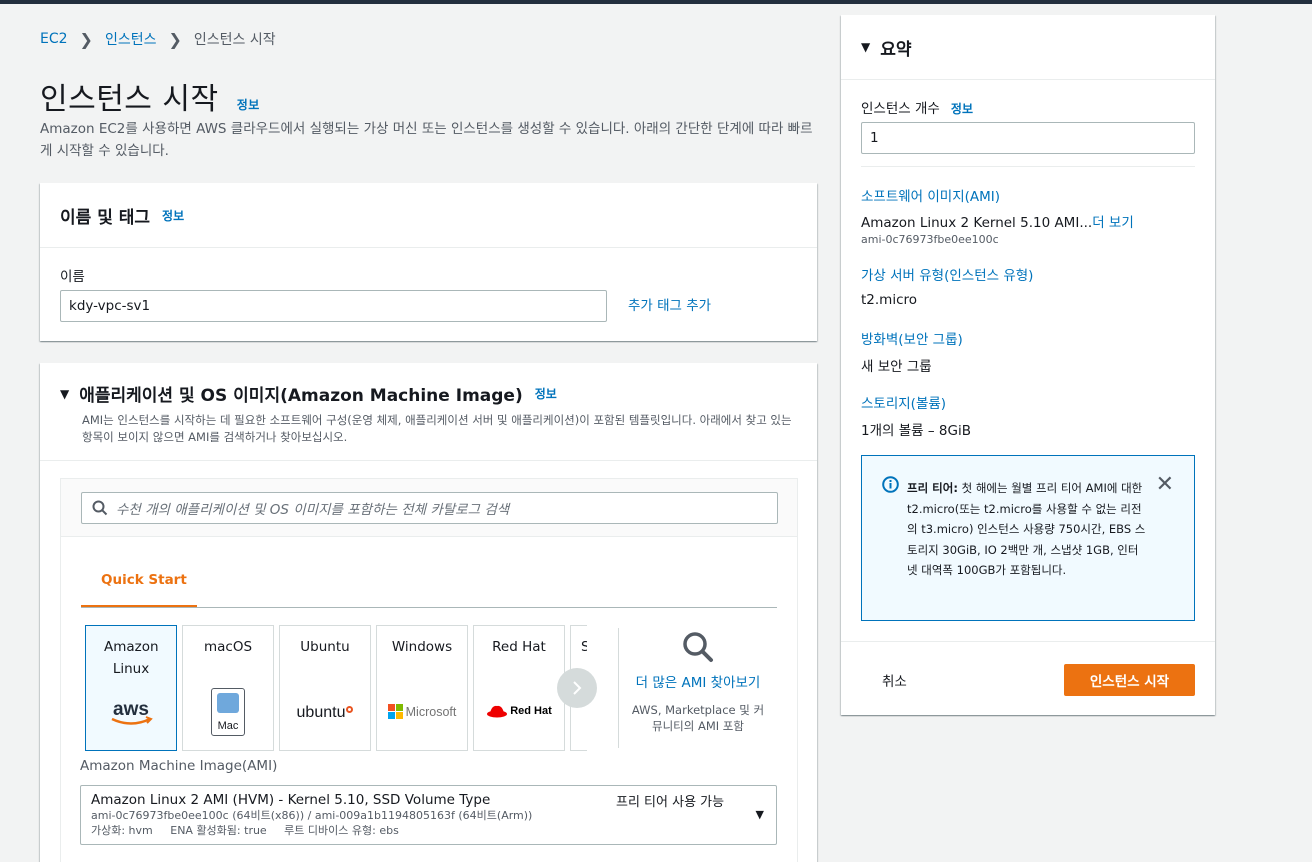 This screenshot has height=862, width=1312. I want to click on instance-count-info-link: 정보, so click(962, 109).